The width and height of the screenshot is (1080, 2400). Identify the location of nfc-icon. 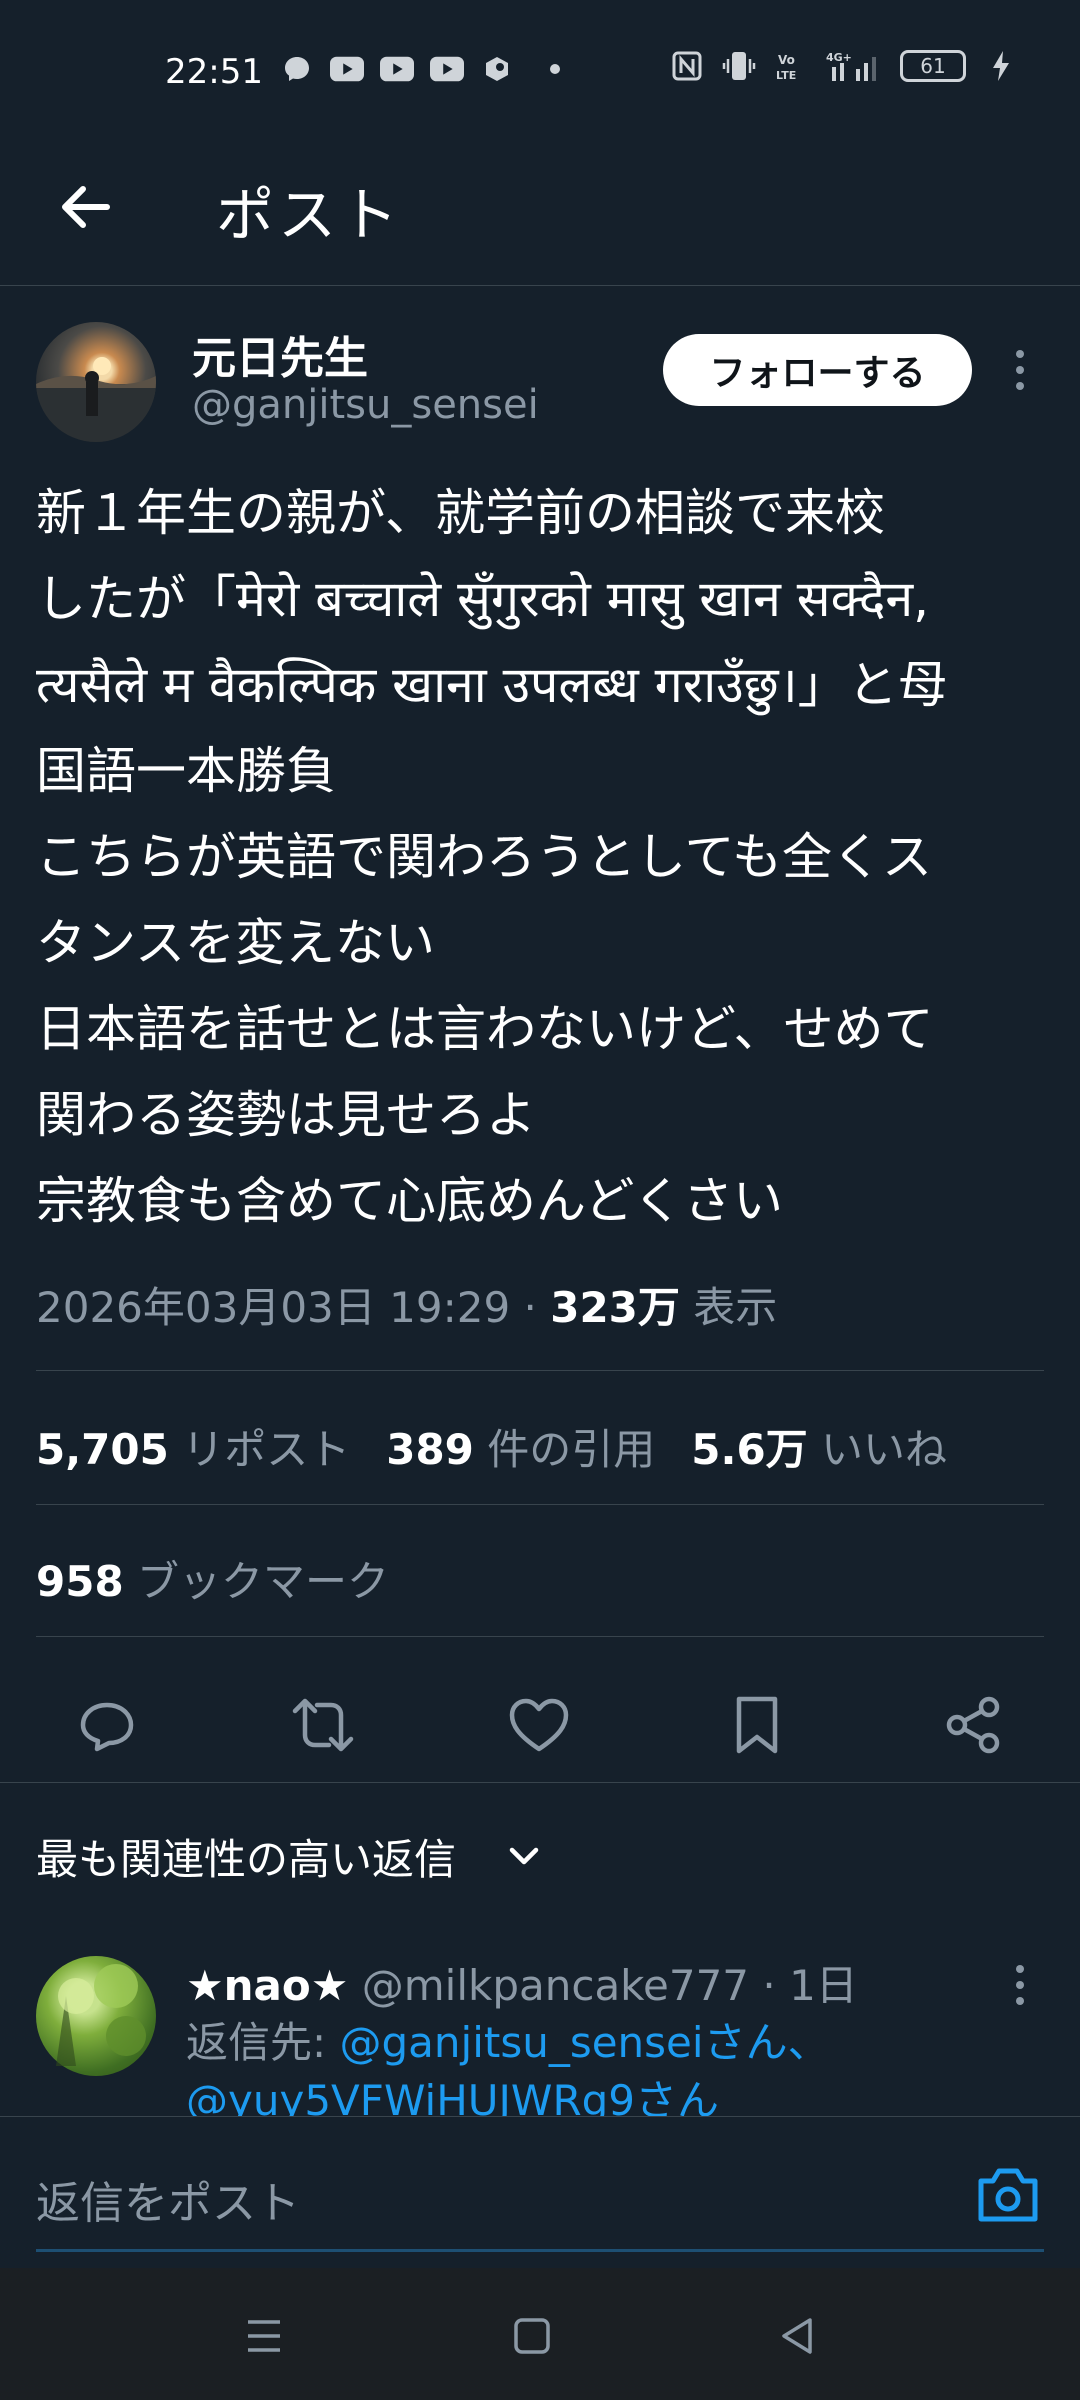
(687, 66).